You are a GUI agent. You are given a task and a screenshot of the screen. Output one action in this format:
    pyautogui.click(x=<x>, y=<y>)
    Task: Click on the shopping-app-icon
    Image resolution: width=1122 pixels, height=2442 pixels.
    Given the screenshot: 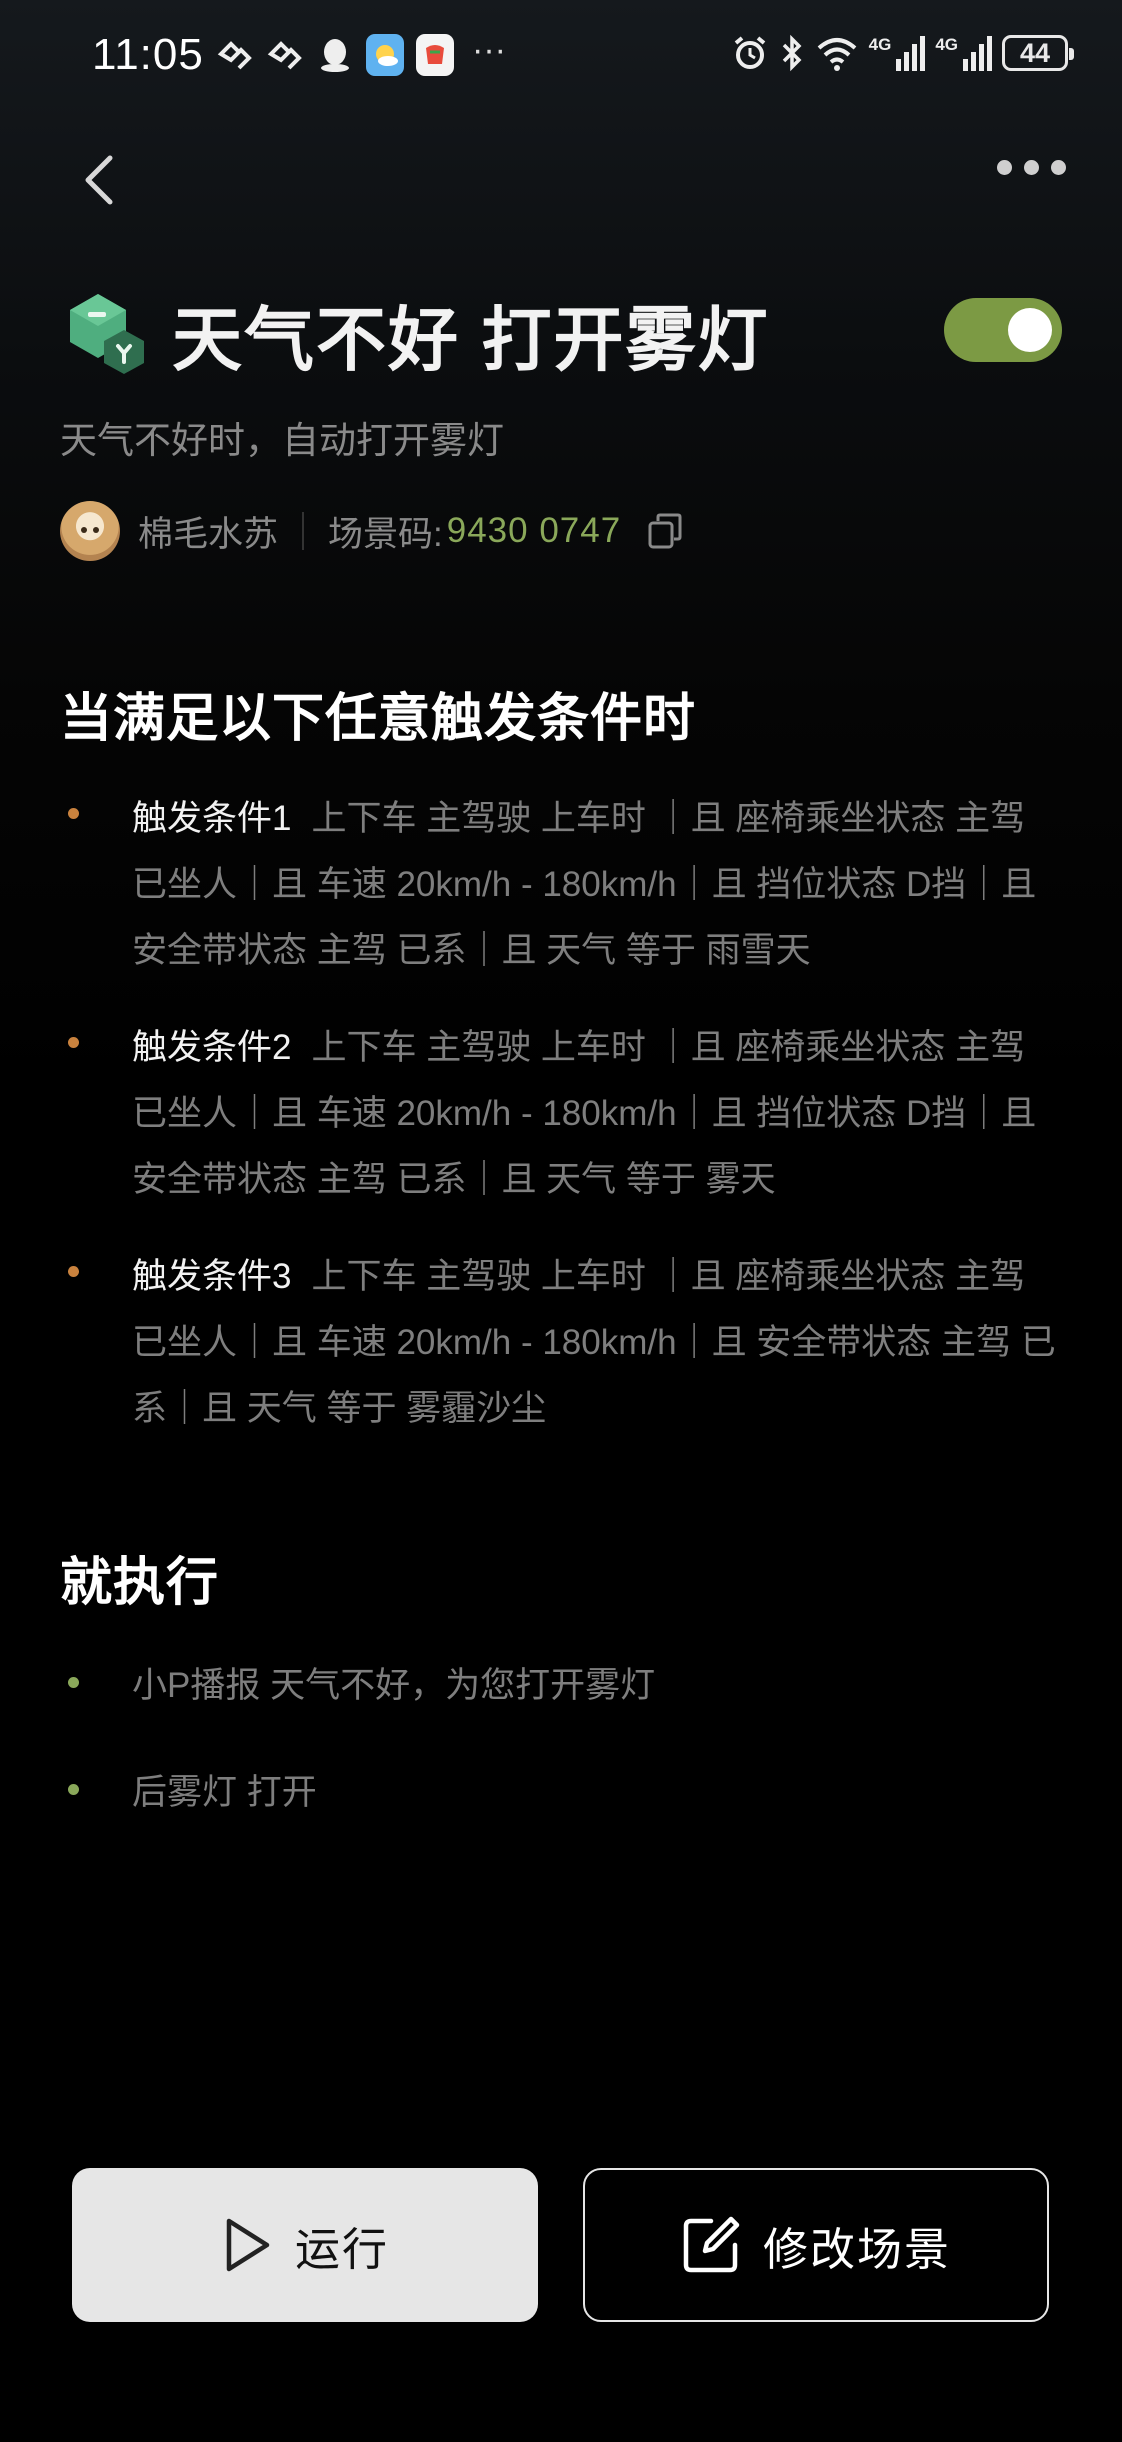 What is the action you would take?
    pyautogui.click(x=435, y=55)
    